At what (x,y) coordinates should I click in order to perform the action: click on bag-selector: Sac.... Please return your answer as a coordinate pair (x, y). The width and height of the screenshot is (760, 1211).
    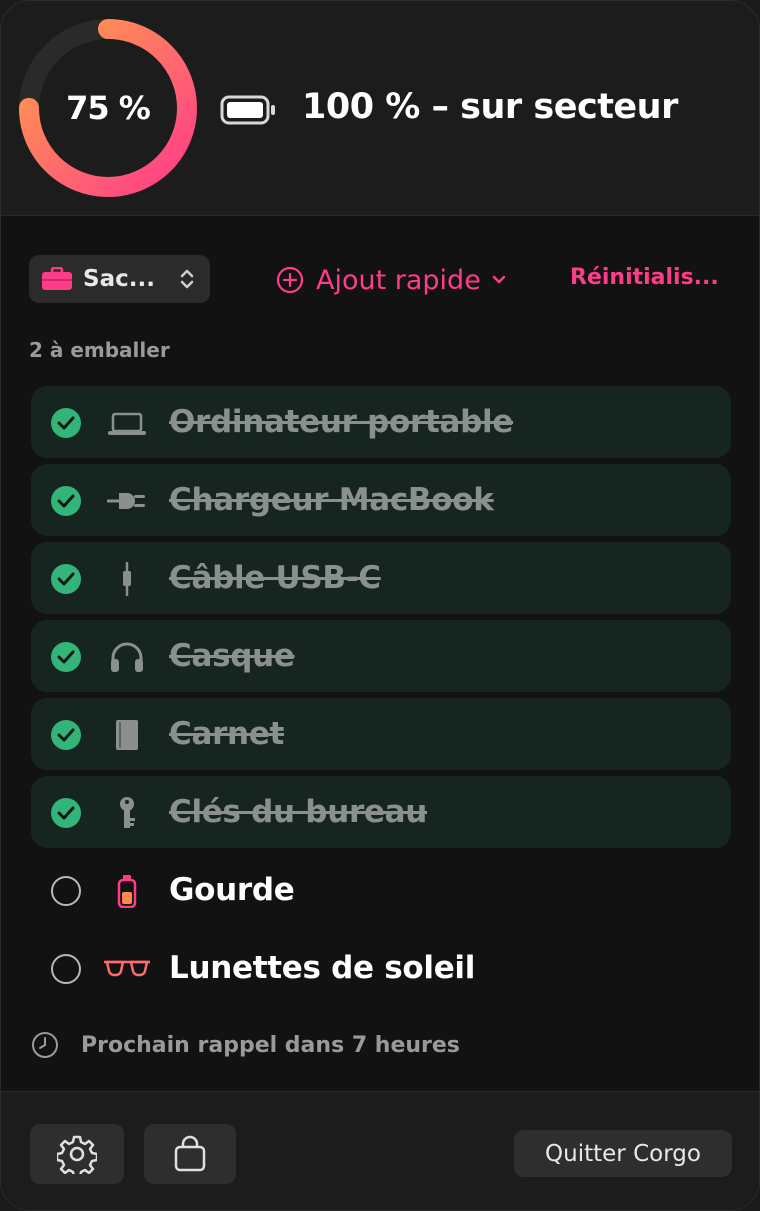
    Looking at the image, I should click on (119, 279).